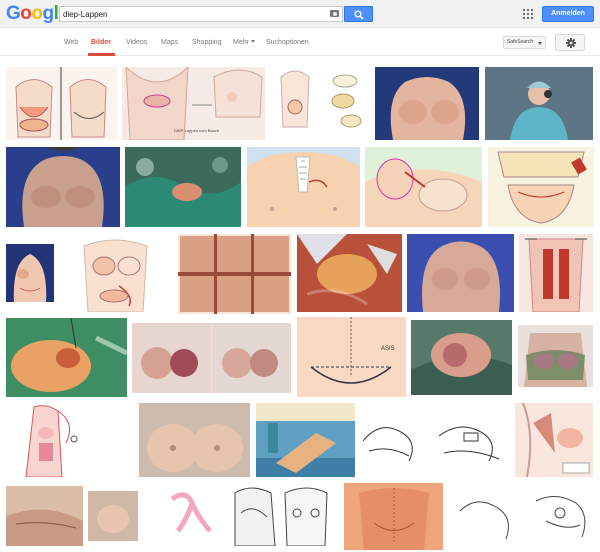 The width and height of the screenshot is (600, 552). I want to click on tab-mehr-label: Mehr, so click(241, 42).